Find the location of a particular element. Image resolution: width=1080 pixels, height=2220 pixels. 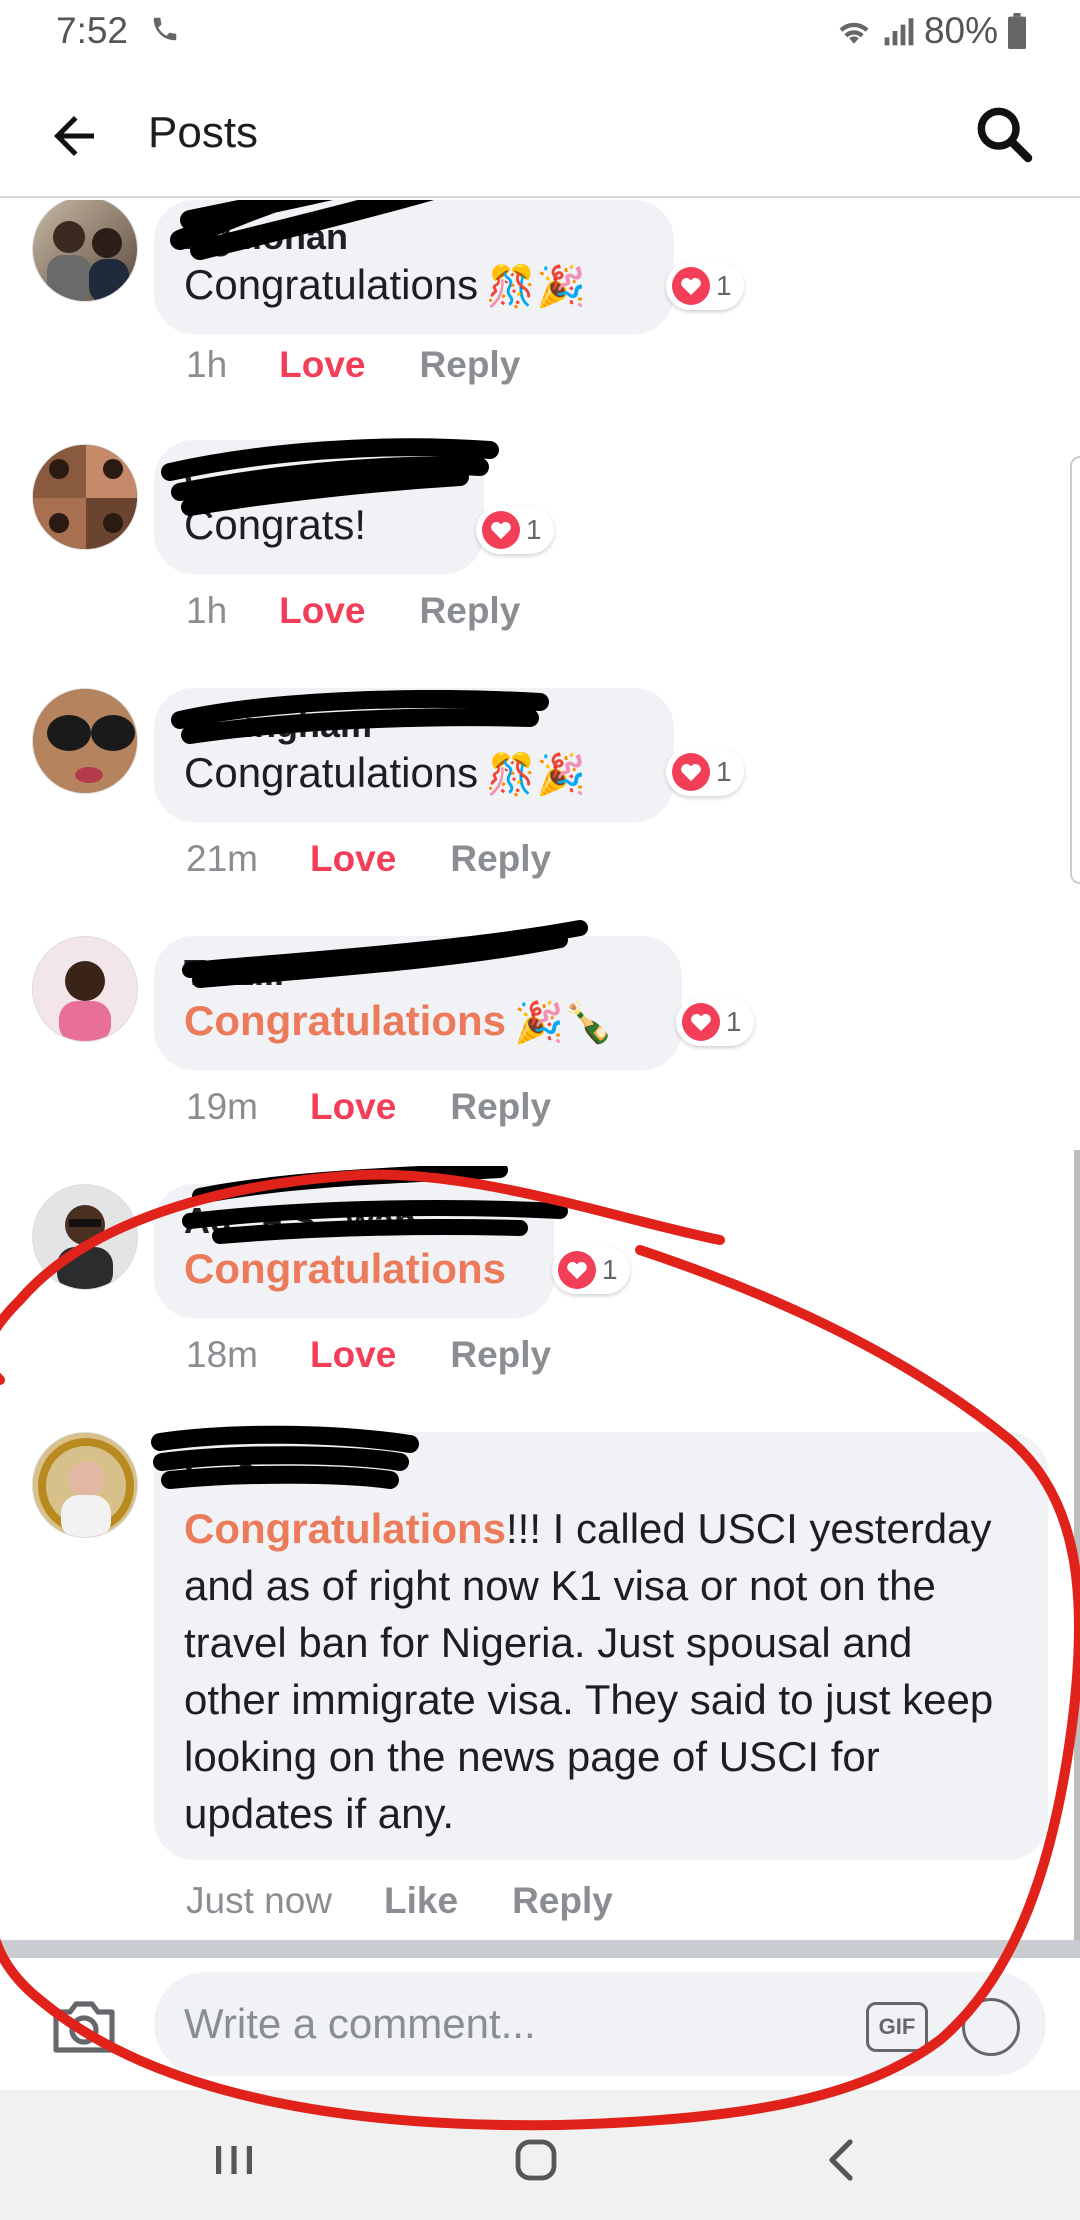

comment-time: Just now is located at coordinates (259, 1901).